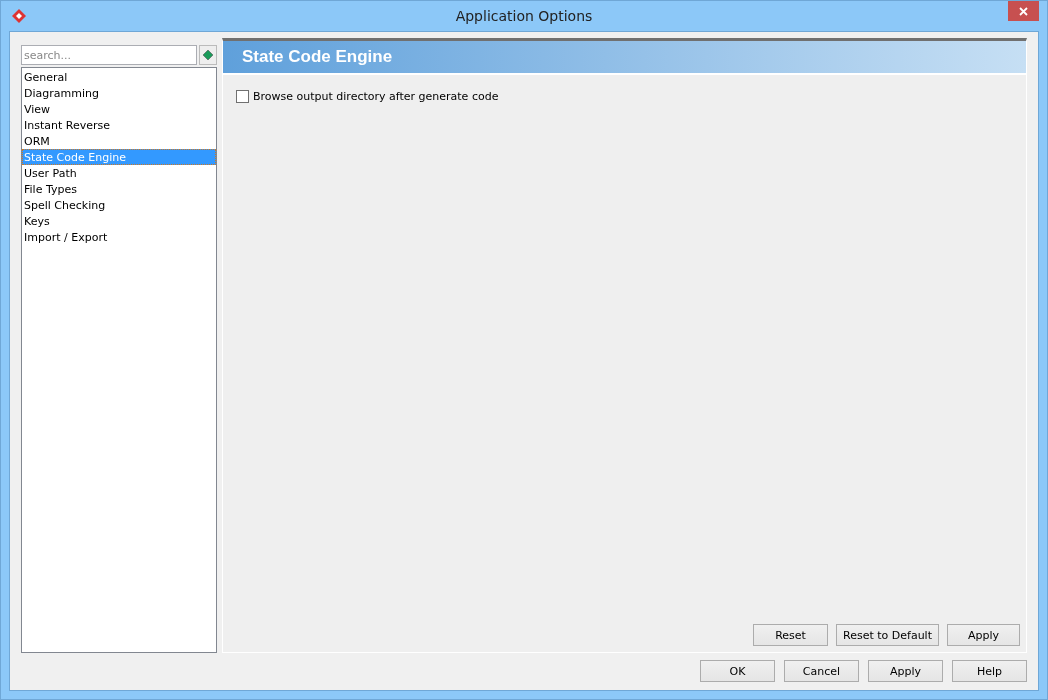  I want to click on checkbox-label: Browse output directory after generate code, so click(376, 96).